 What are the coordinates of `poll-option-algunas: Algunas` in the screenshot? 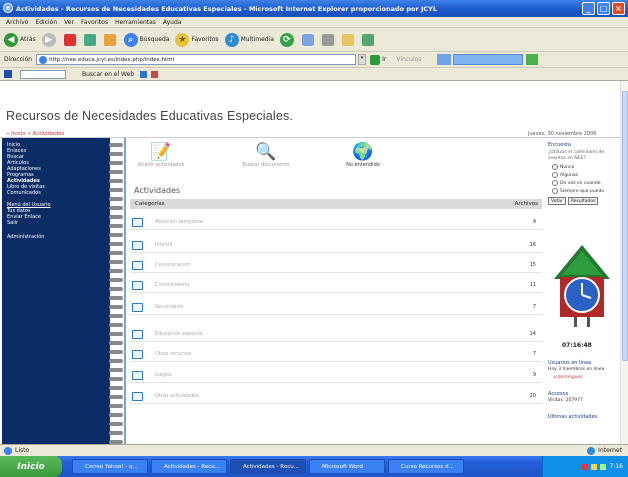 It's located at (585, 175).